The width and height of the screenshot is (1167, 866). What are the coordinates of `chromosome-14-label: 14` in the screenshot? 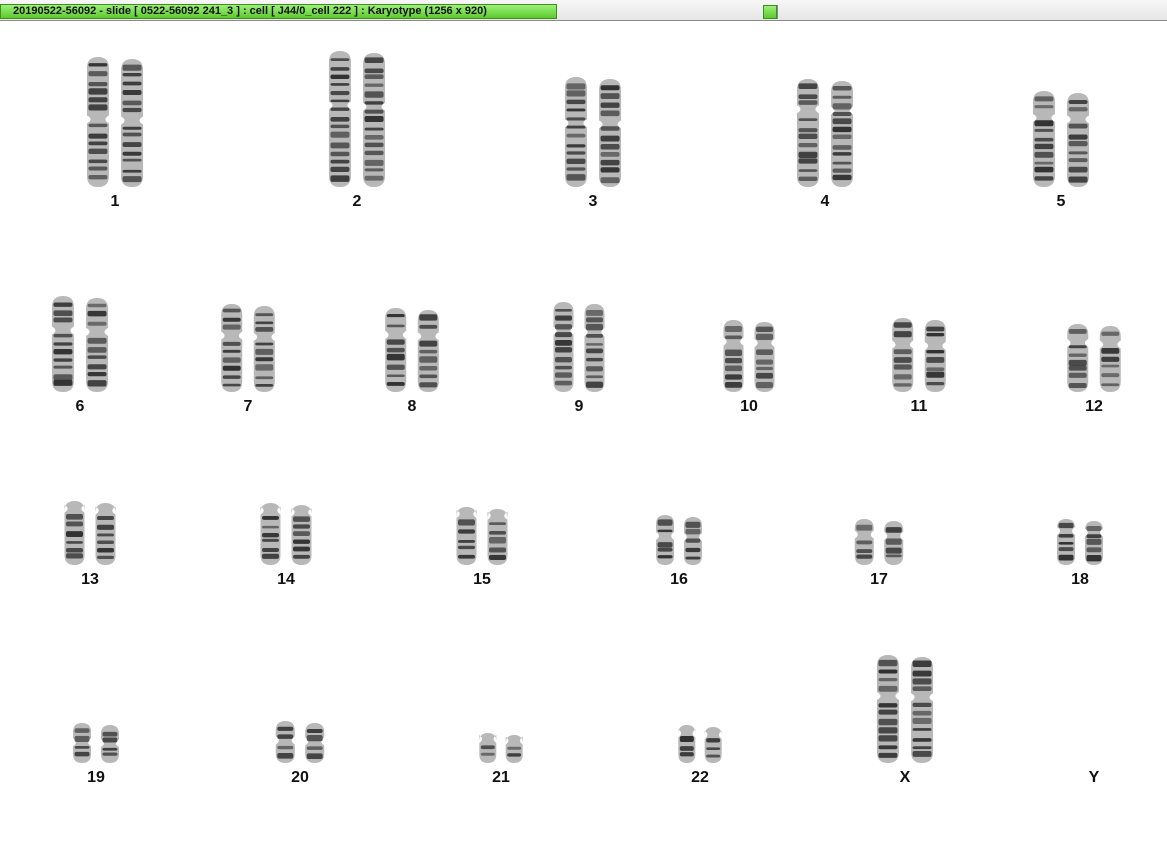 It's located at (286, 579).